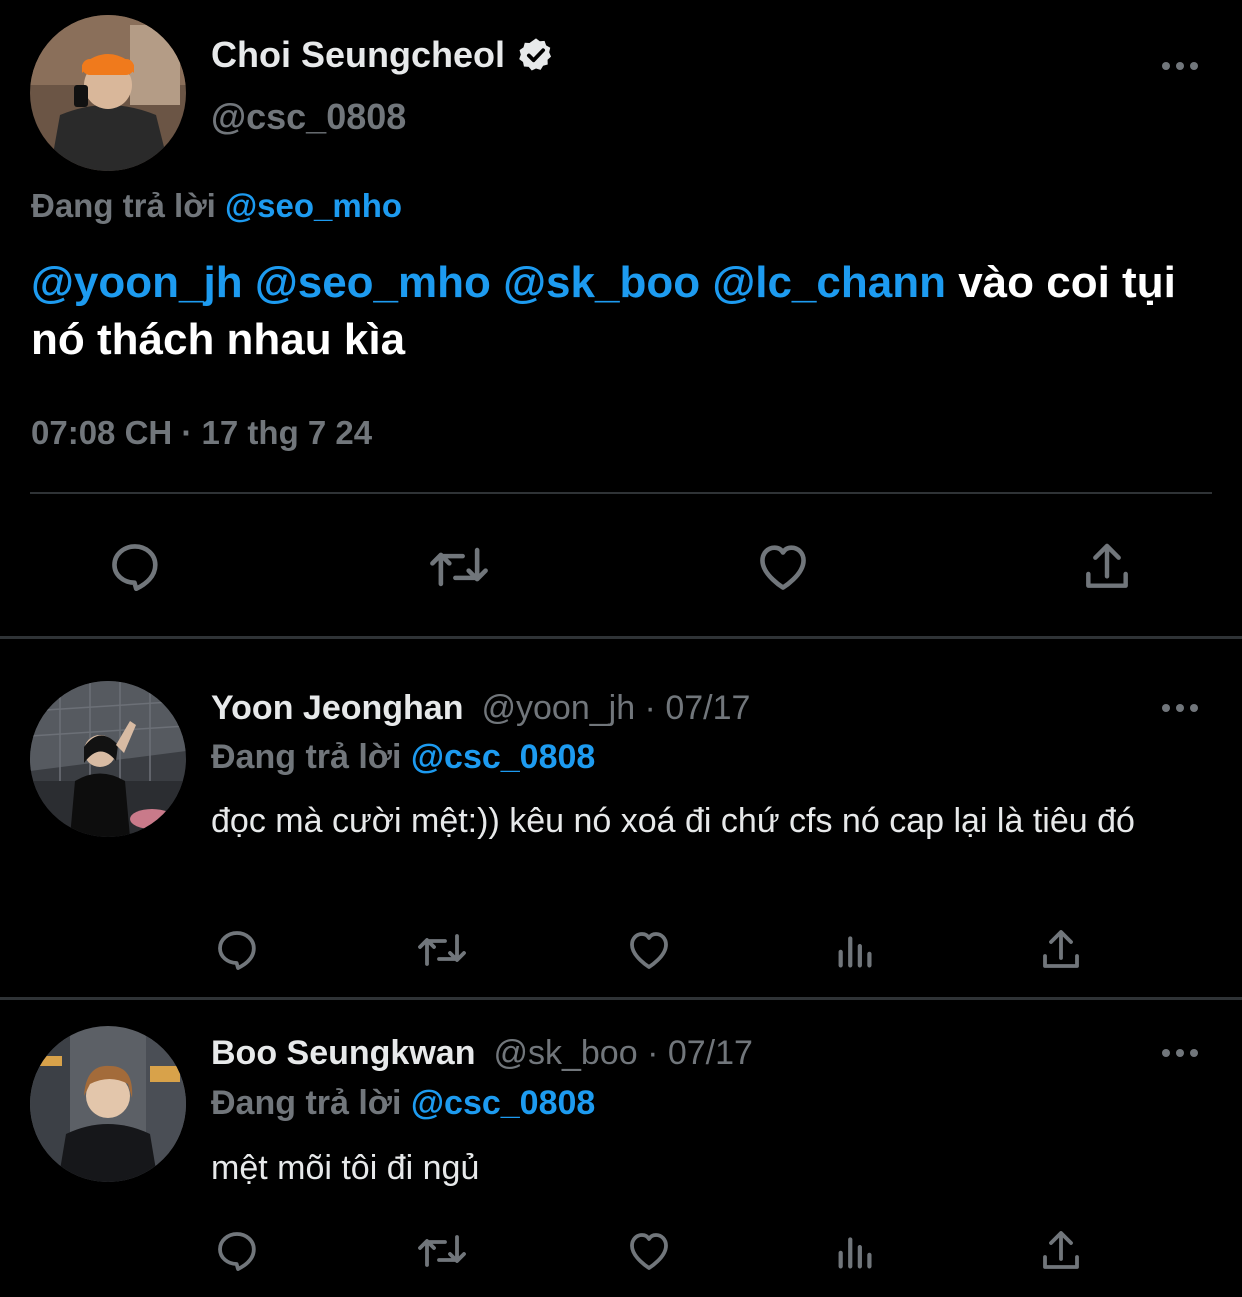  What do you see at coordinates (621, 493) in the screenshot?
I see `divider` at bounding box center [621, 493].